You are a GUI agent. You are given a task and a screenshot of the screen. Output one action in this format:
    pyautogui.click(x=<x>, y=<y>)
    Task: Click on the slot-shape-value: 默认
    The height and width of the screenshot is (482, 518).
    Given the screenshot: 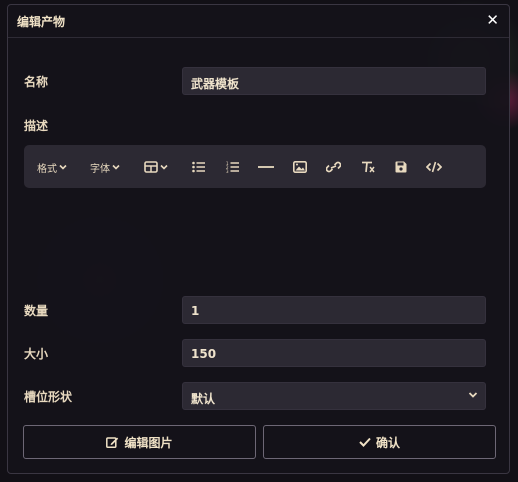 What is the action you would take?
    pyautogui.click(x=203, y=399)
    